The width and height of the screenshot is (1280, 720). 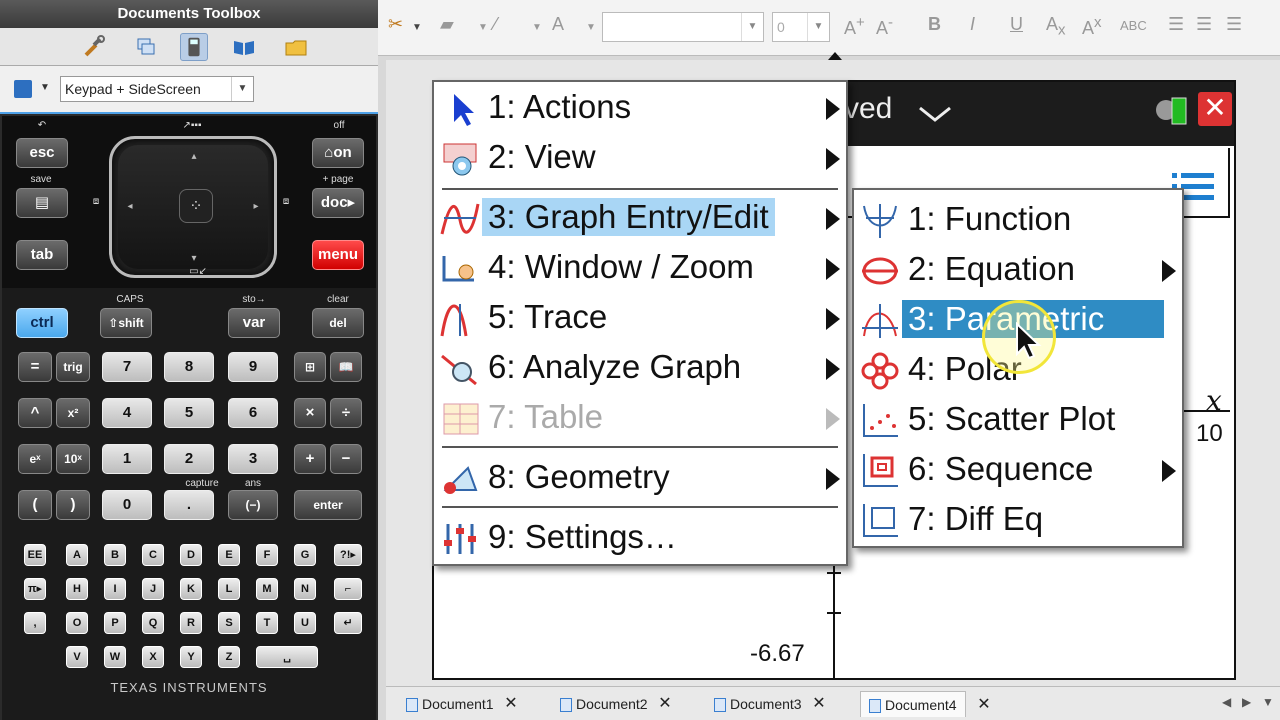 I want to click on tools-icon, so click(x=94, y=47).